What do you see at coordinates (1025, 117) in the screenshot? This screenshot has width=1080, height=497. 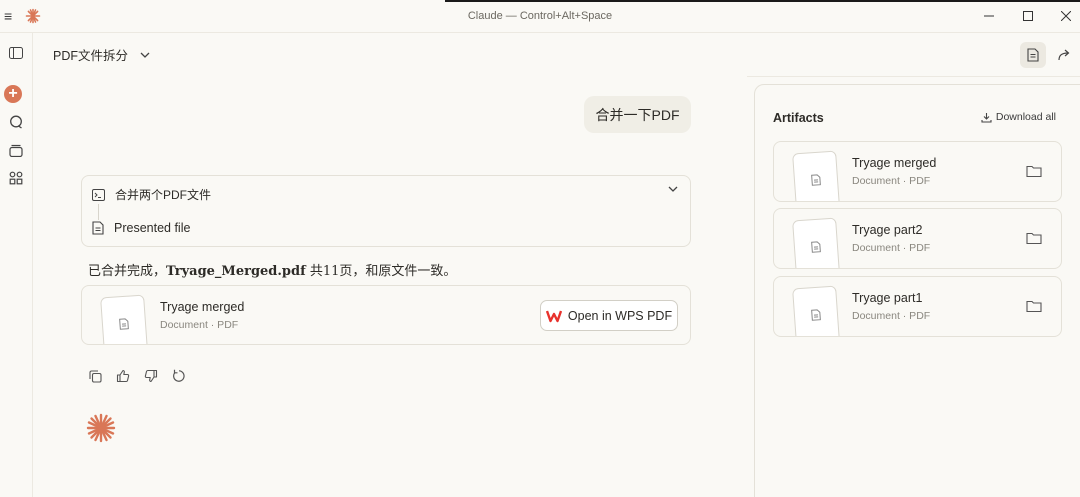 I see `download-all-label: Download all` at bounding box center [1025, 117].